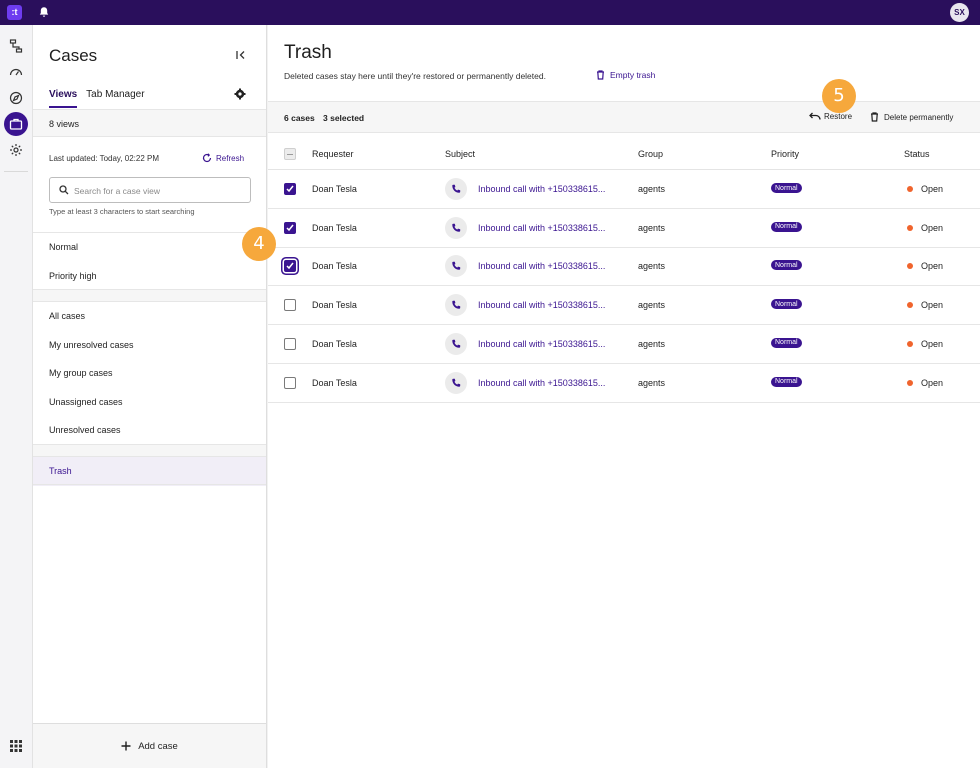 Image resolution: width=980 pixels, height=768 pixels. What do you see at coordinates (16, 746) in the screenshot?
I see `apps-grid-icon` at bounding box center [16, 746].